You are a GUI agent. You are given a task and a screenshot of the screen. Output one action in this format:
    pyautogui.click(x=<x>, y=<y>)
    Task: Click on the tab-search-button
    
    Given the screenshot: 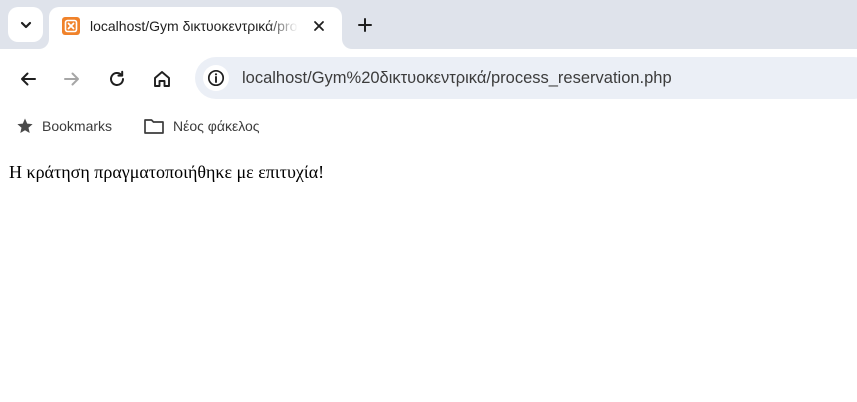 What is the action you would take?
    pyautogui.click(x=25, y=24)
    